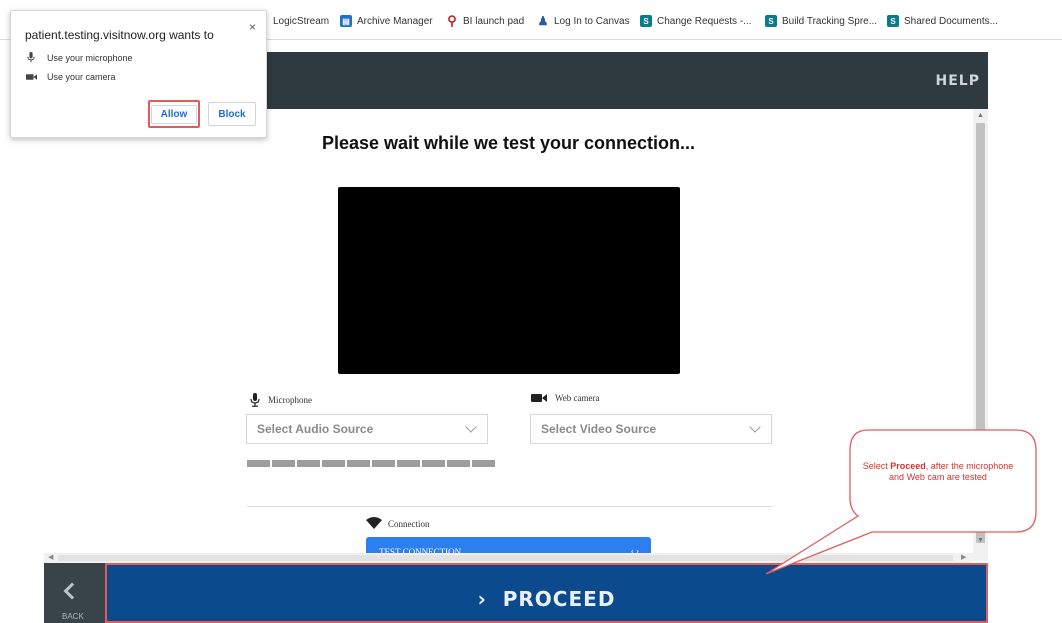 The height and width of the screenshot is (623, 1062). I want to click on permission-camera-row: Use your camera, so click(70, 77).